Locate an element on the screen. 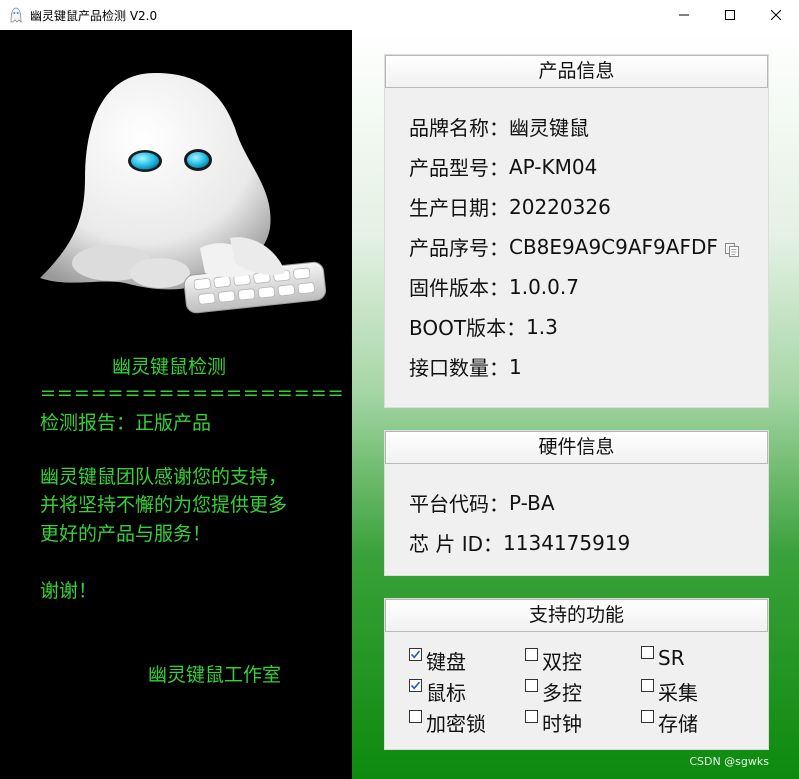 Image resolution: width=799 pixels, height=779 pixels. copy-icon is located at coordinates (732, 248).